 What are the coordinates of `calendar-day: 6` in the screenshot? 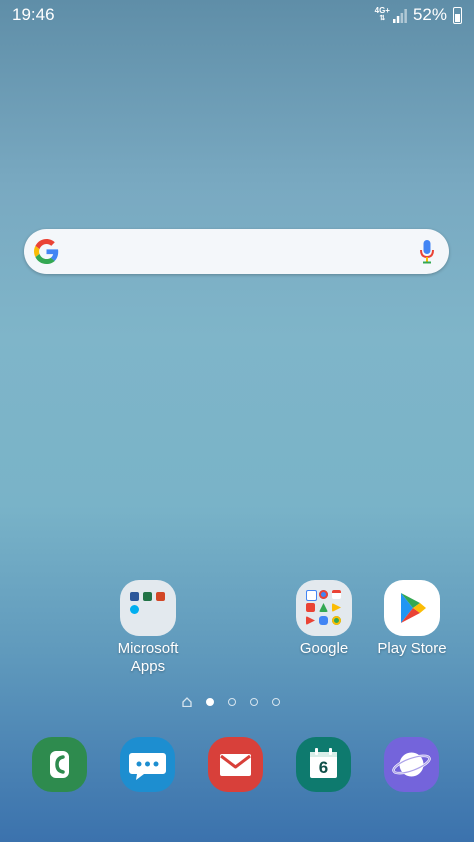 It's located at (323, 767).